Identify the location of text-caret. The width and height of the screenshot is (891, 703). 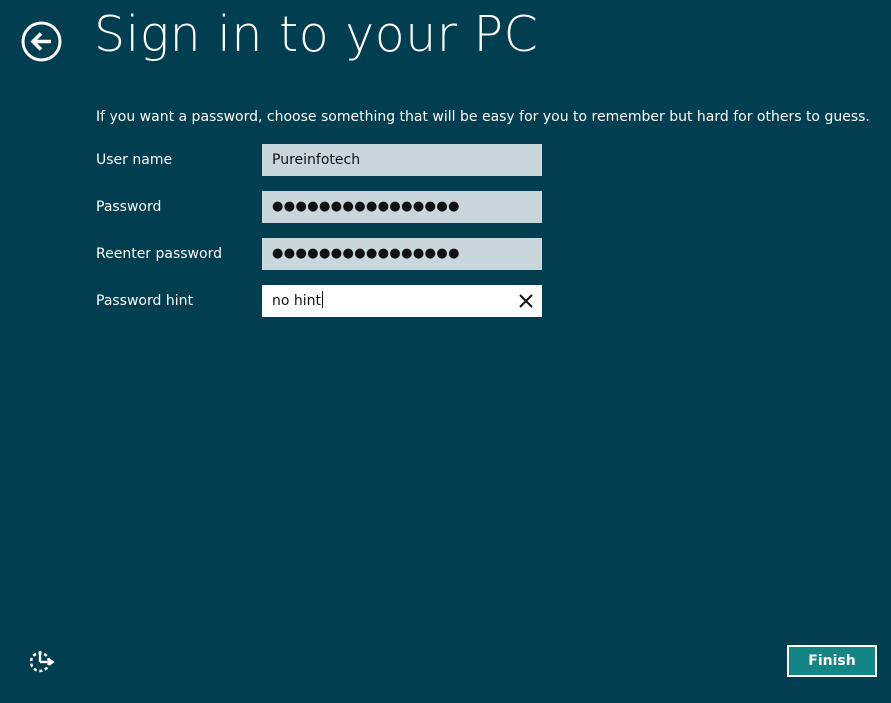
(323, 299).